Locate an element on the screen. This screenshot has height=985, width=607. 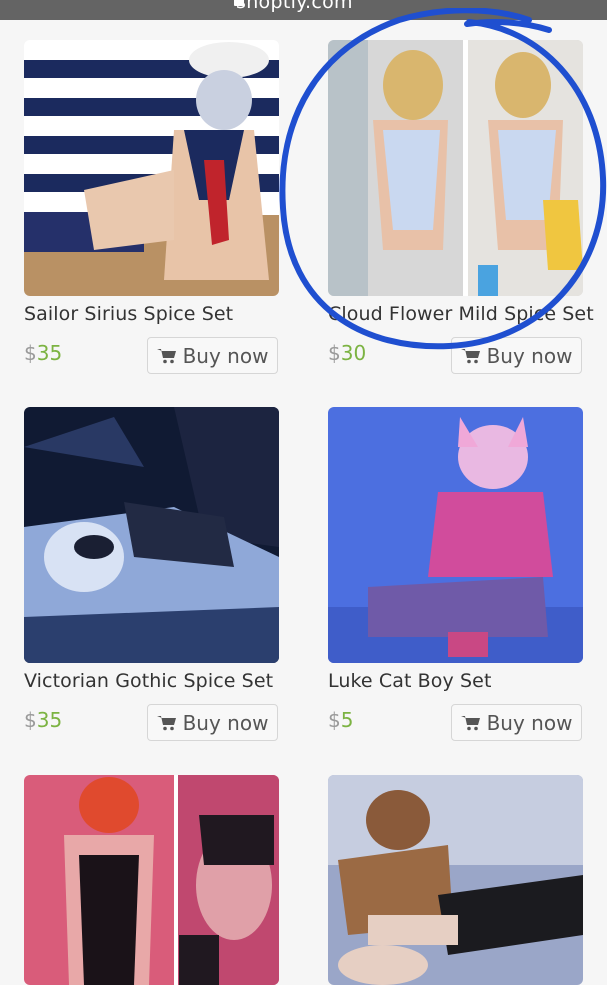
price-value: 5 is located at coordinates (347, 720).